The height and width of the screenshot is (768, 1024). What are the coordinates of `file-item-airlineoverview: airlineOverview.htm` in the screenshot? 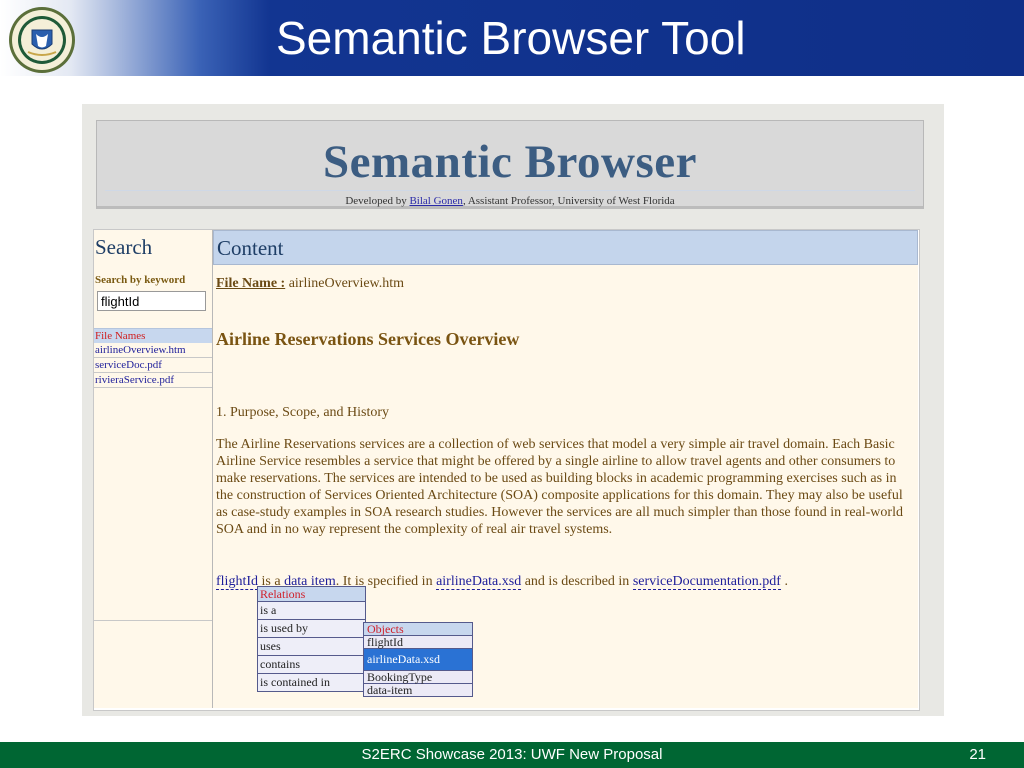 It's located at (153, 350).